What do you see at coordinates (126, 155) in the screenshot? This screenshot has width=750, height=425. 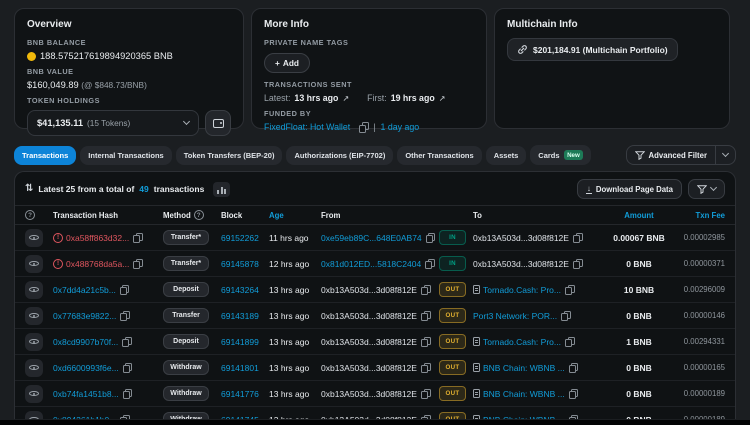 I see `tab-internal-transactions: Internal Transactions` at bounding box center [126, 155].